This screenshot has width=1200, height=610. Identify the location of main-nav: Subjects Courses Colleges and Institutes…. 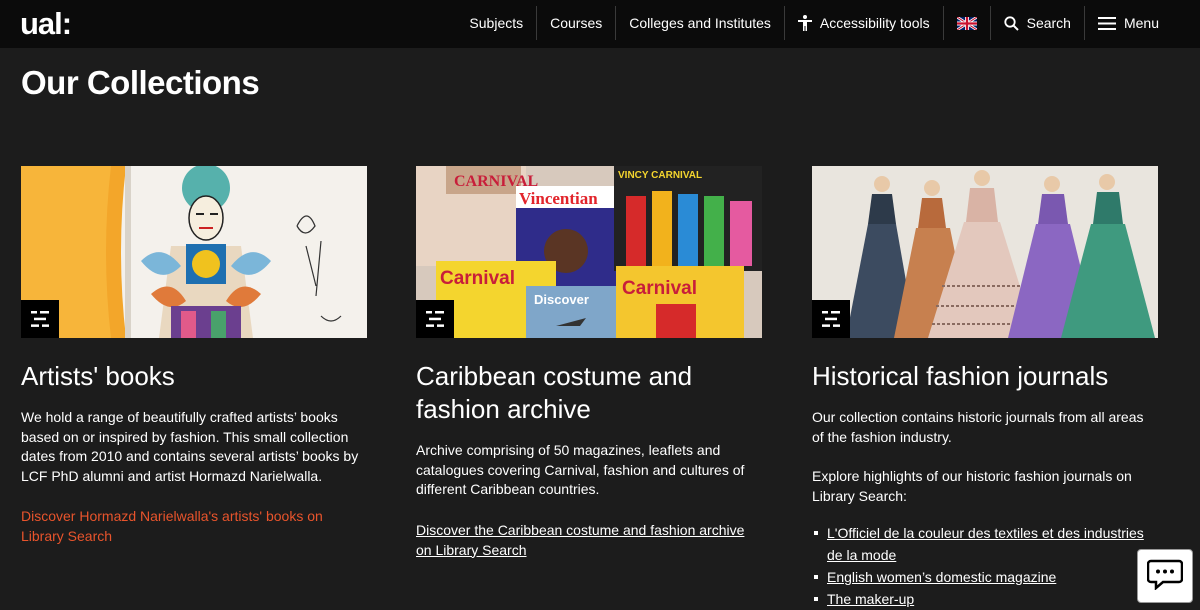
(814, 23).